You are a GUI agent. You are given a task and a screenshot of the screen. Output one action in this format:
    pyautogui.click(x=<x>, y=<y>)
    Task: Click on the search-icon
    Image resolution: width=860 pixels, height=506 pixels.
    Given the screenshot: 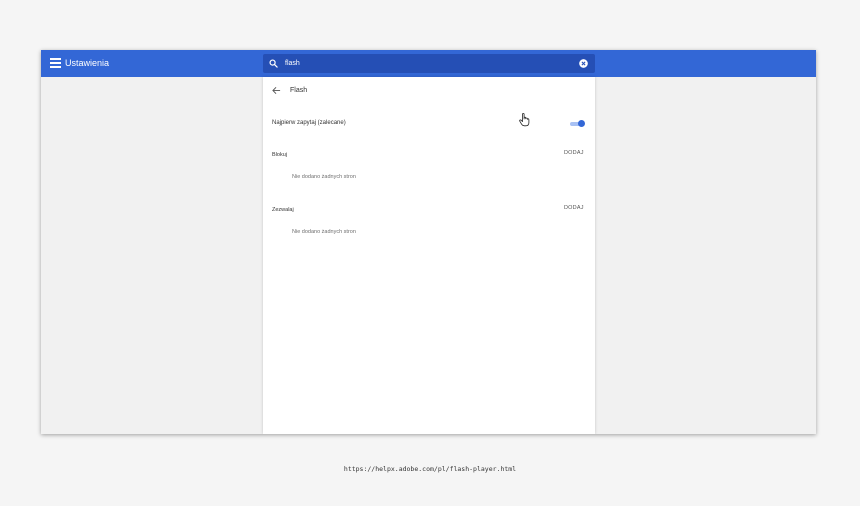 What is the action you would take?
    pyautogui.click(x=273, y=63)
    